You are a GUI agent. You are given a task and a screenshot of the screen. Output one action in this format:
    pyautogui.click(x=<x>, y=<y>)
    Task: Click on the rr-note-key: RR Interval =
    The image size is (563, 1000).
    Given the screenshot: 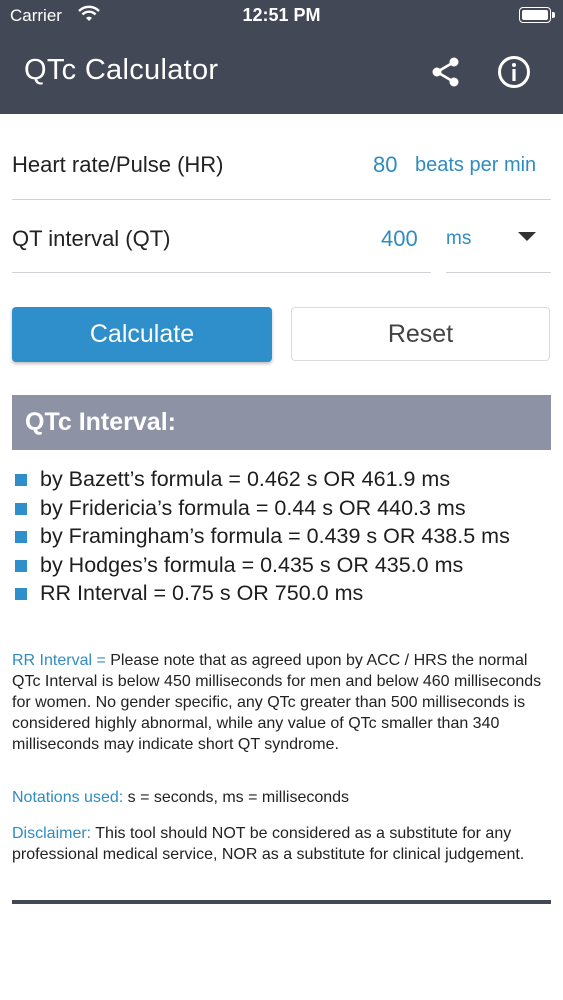 What is the action you would take?
    pyautogui.click(x=59, y=660)
    